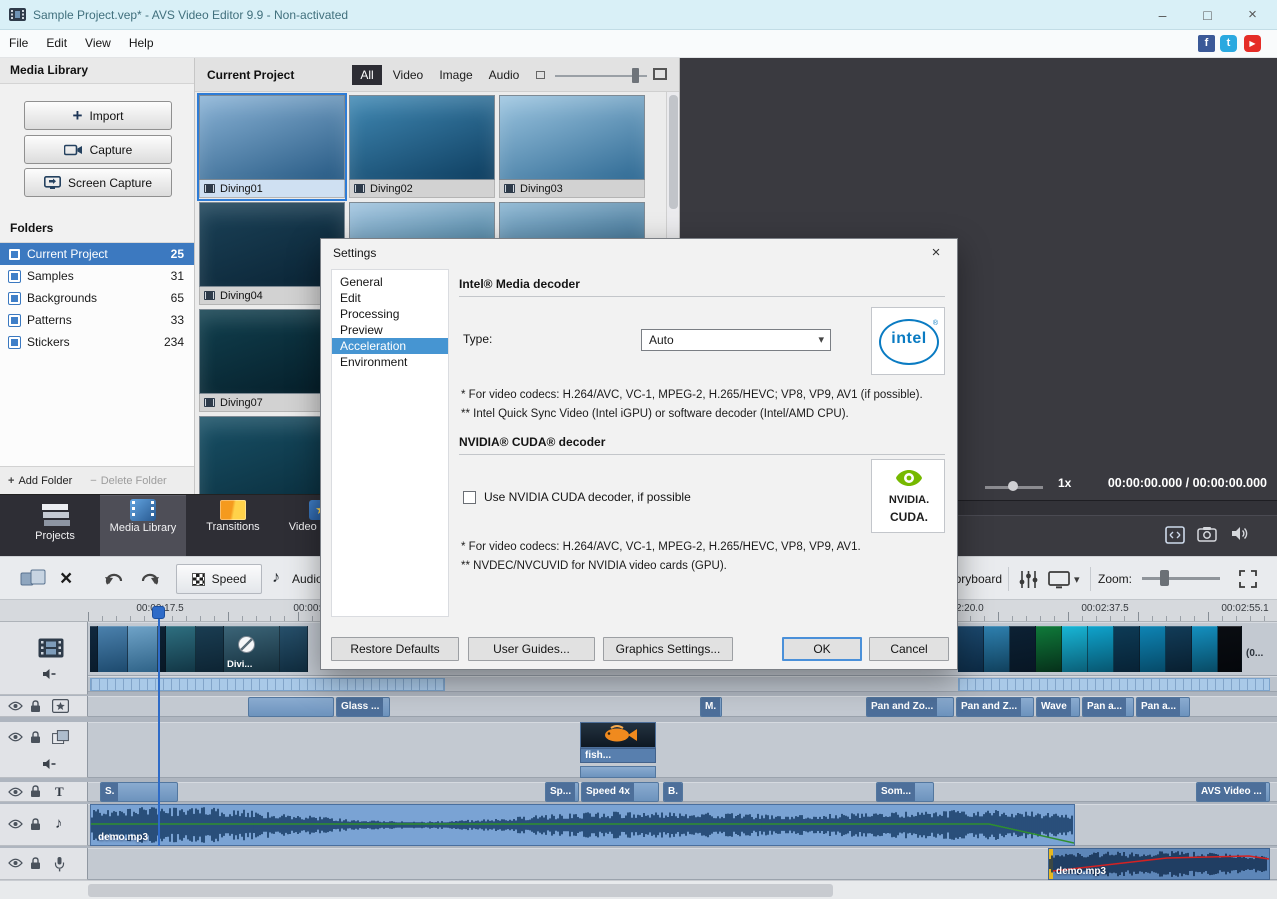 The height and width of the screenshot is (899, 1277). Describe the element at coordinates (390, 314) in the screenshot. I see `settings-category: Processing` at that location.